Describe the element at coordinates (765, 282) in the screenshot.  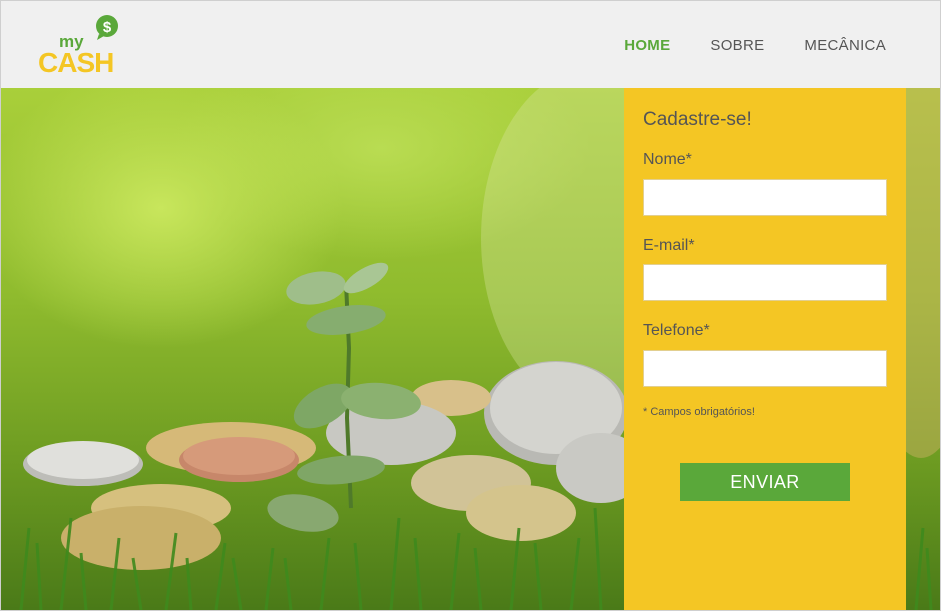
I see `email-field` at that location.